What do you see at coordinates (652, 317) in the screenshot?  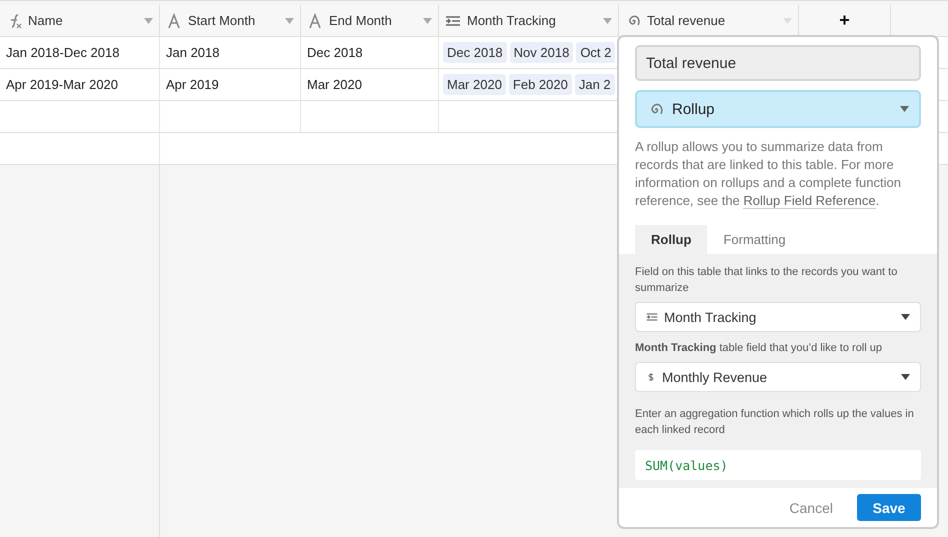 I see `linked-records-icon` at bounding box center [652, 317].